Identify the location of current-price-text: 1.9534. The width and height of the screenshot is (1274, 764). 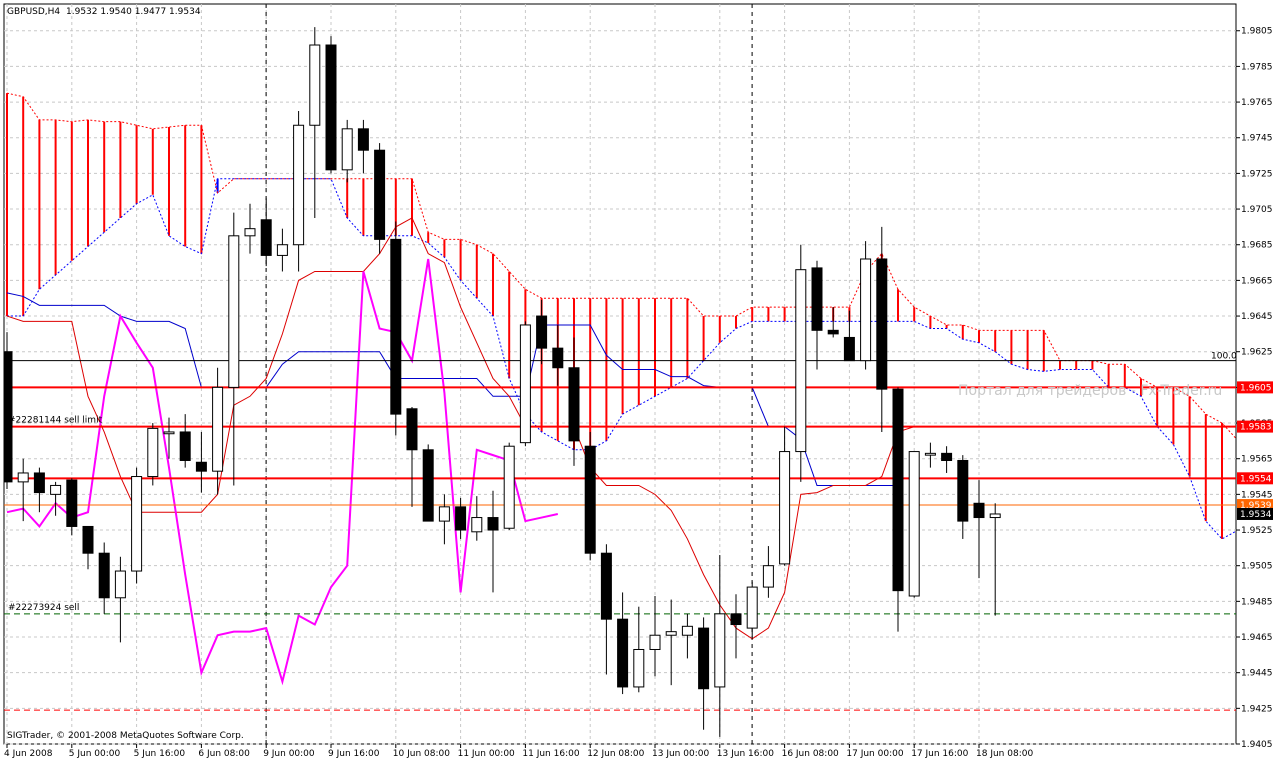
(1256, 515).